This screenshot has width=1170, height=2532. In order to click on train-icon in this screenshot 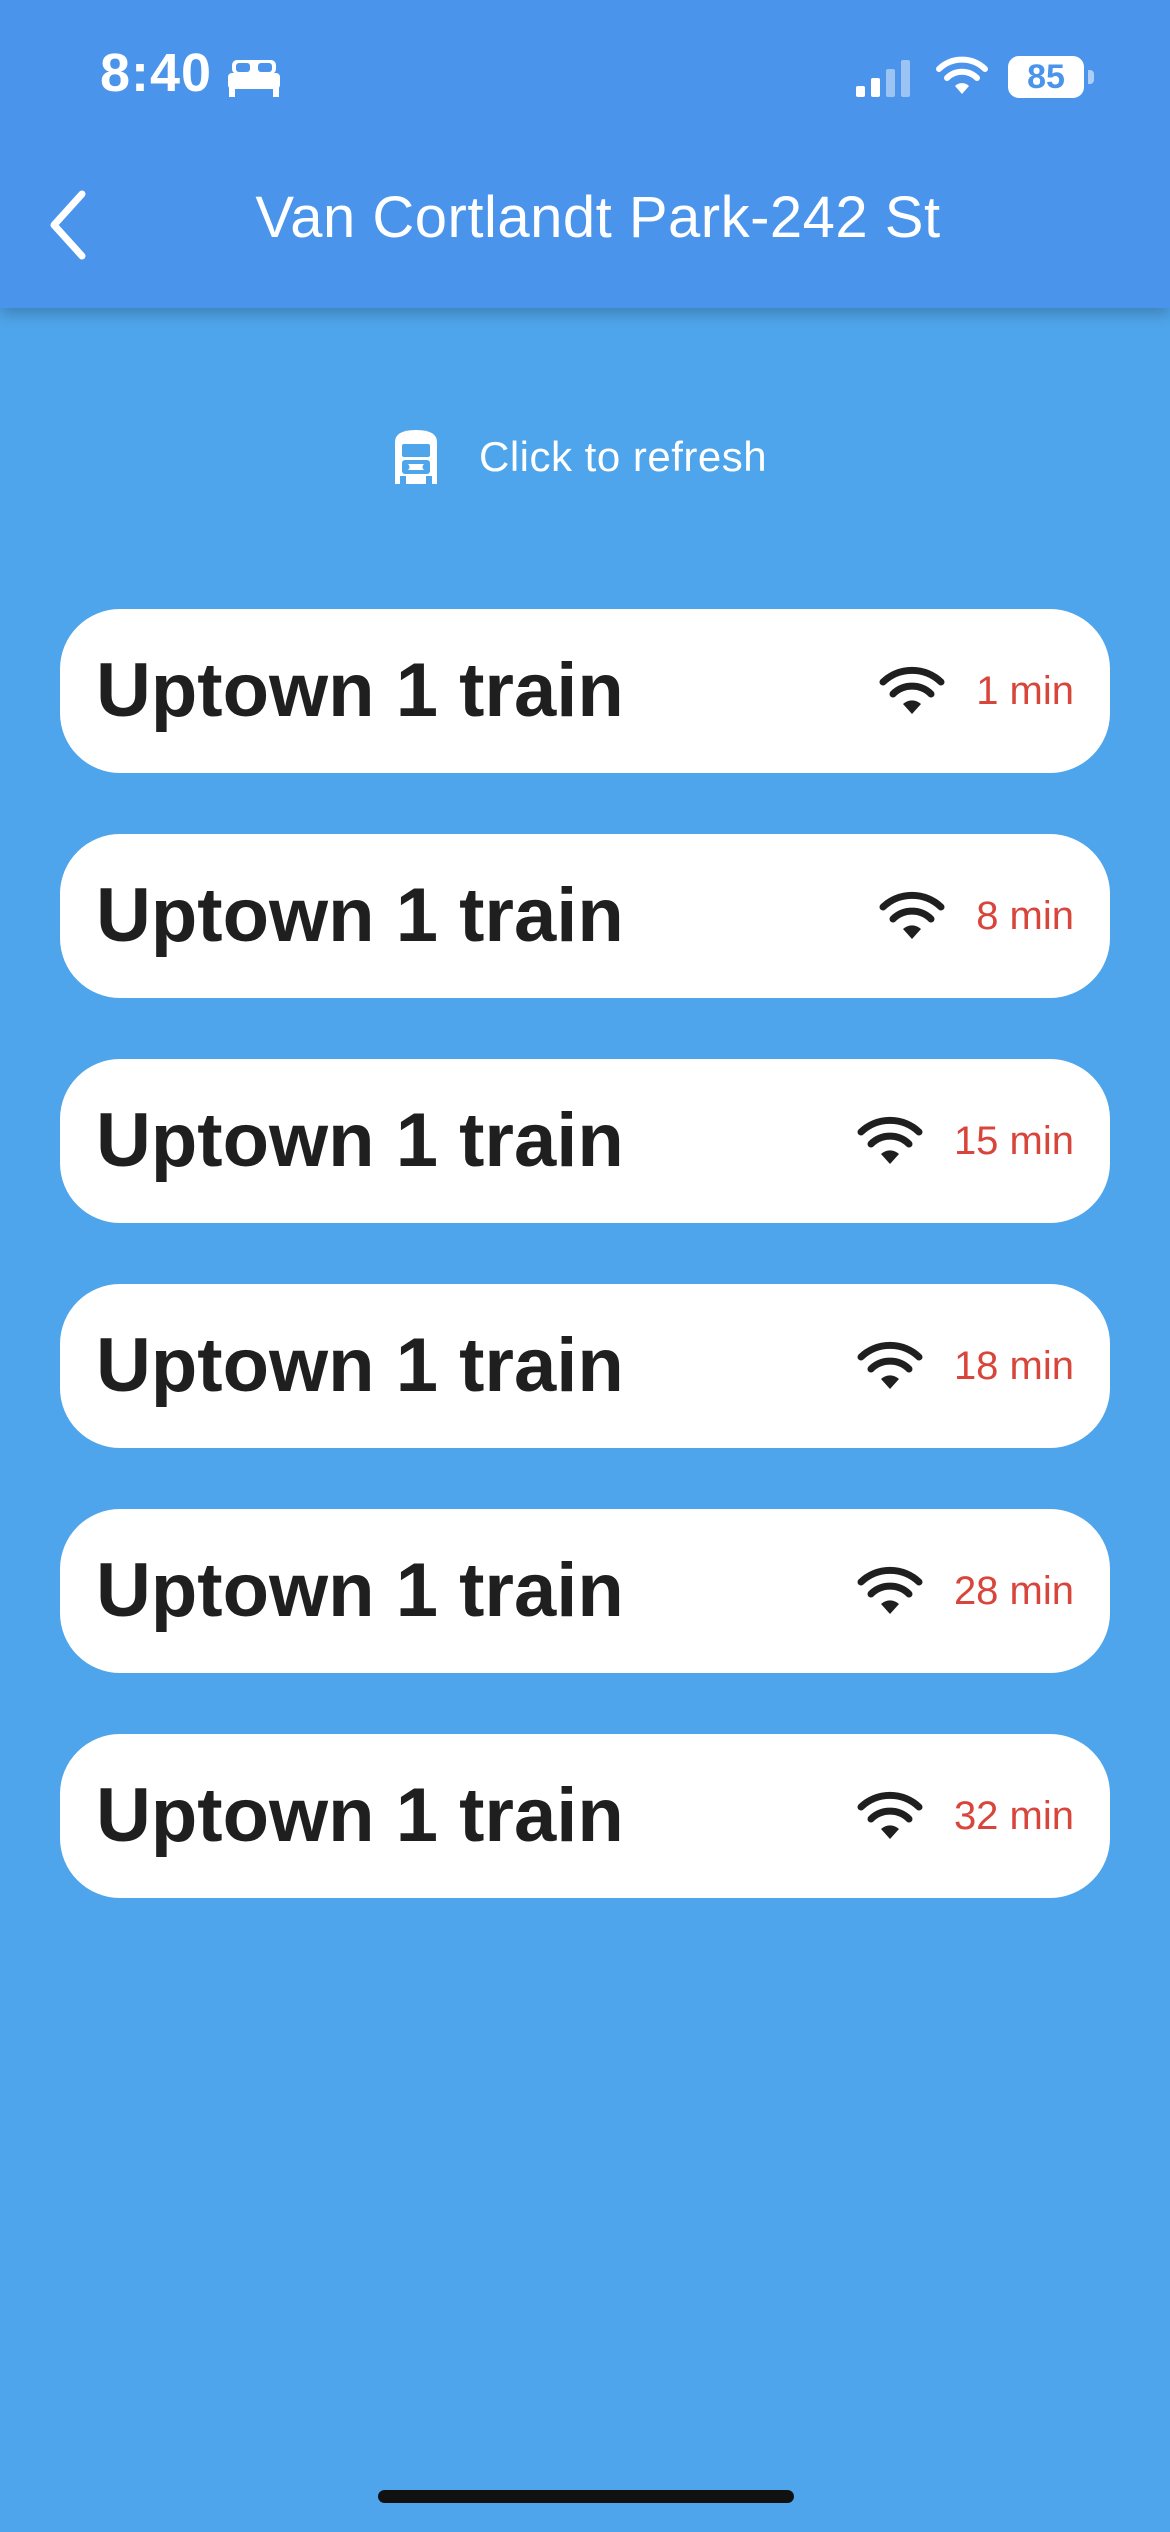, I will do `click(416, 457)`.